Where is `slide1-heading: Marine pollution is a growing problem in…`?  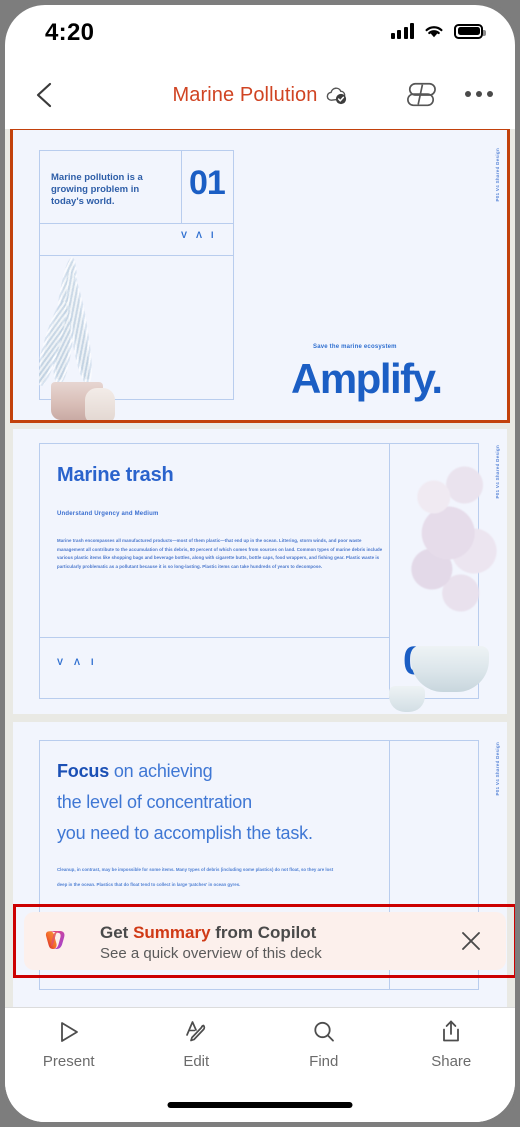
slide1-heading: Marine pollution is a growing problem in… is located at coordinates (97, 189).